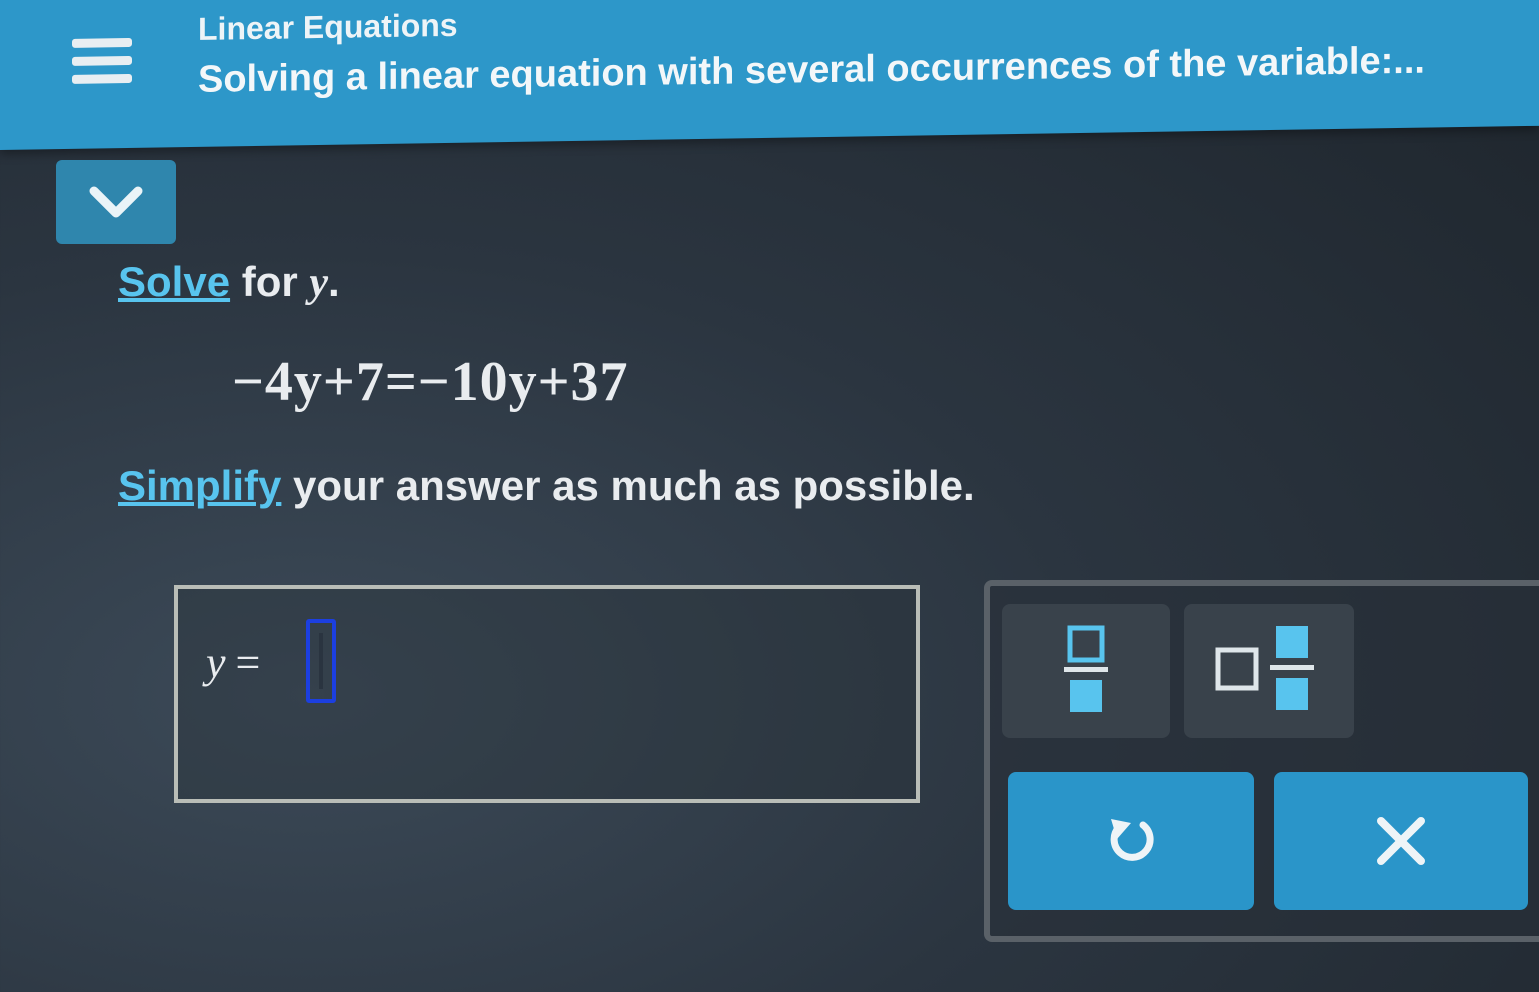 The width and height of the screenshot is (1539, 992). Describe the element at coordinates (319, 283) in the screenshot. I see `prompt-variable: y` at that location.